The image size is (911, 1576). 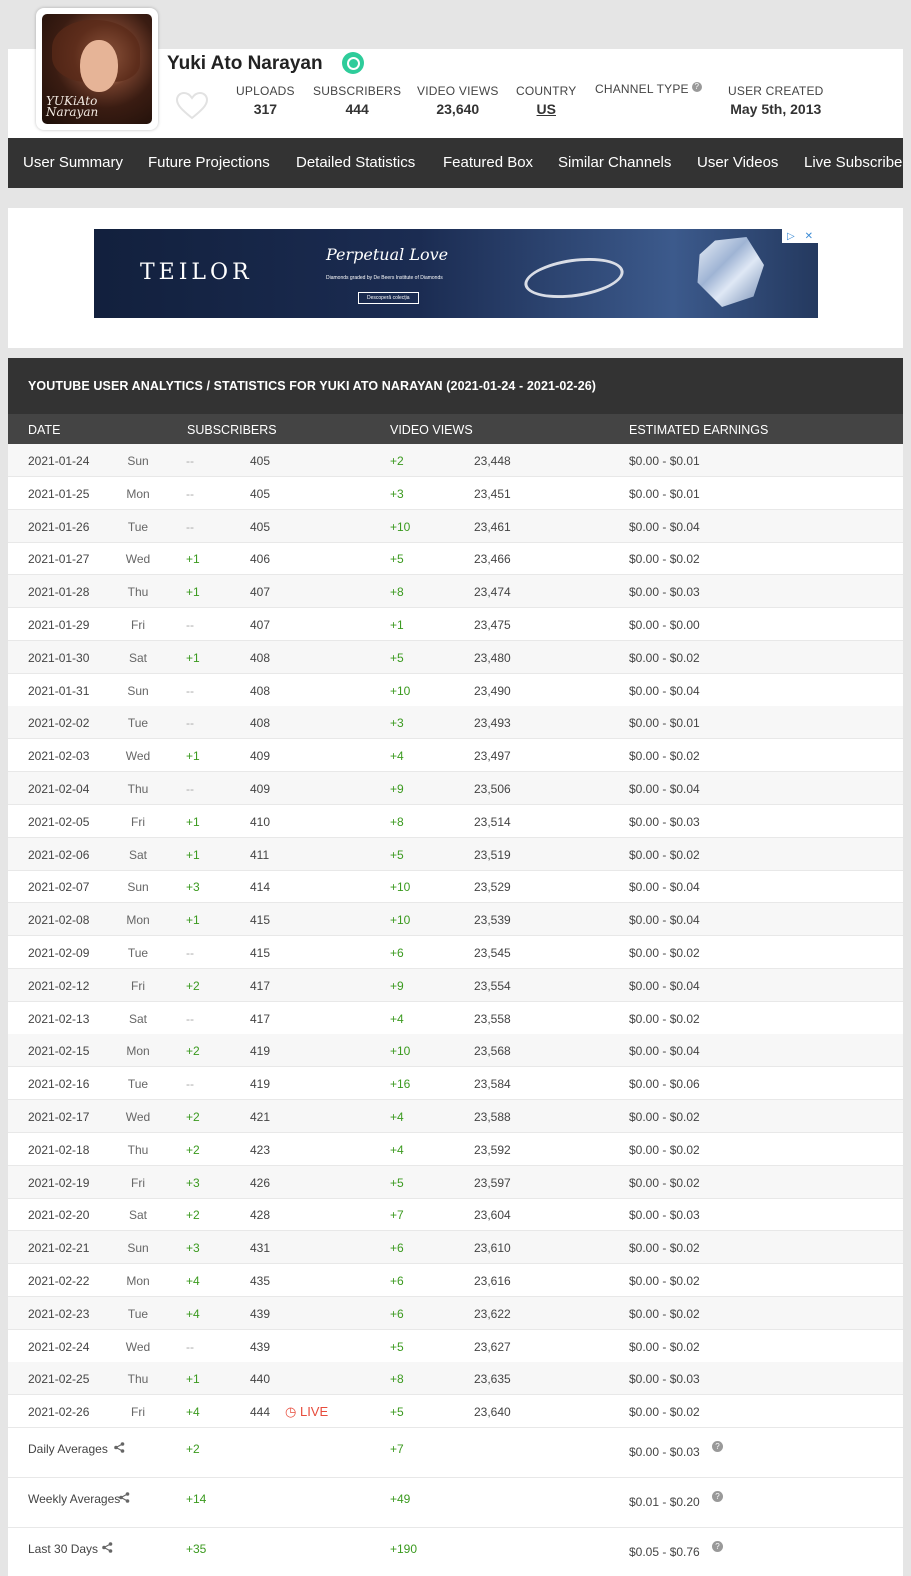 What do you see at coordinates (492, 690) in the screenshot?
I see `row-views: 23,490` at bounding box center [492, 690].